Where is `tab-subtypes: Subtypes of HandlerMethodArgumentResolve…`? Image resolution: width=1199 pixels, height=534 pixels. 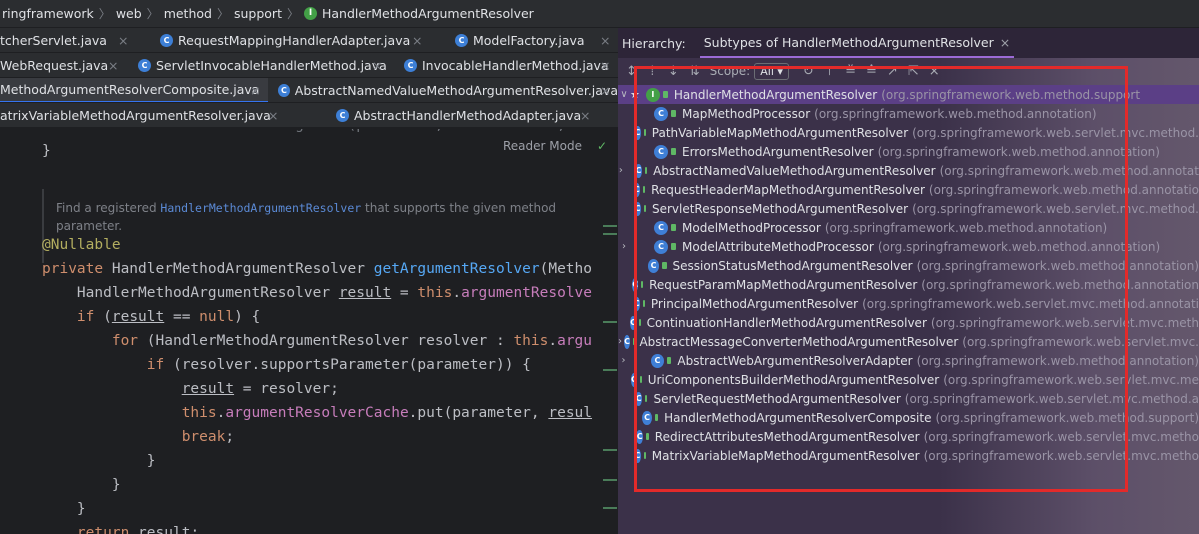 tab-subtypes: Subtypes of HandlerMethodArgumentResolve… is located at coordinates (857, 43).